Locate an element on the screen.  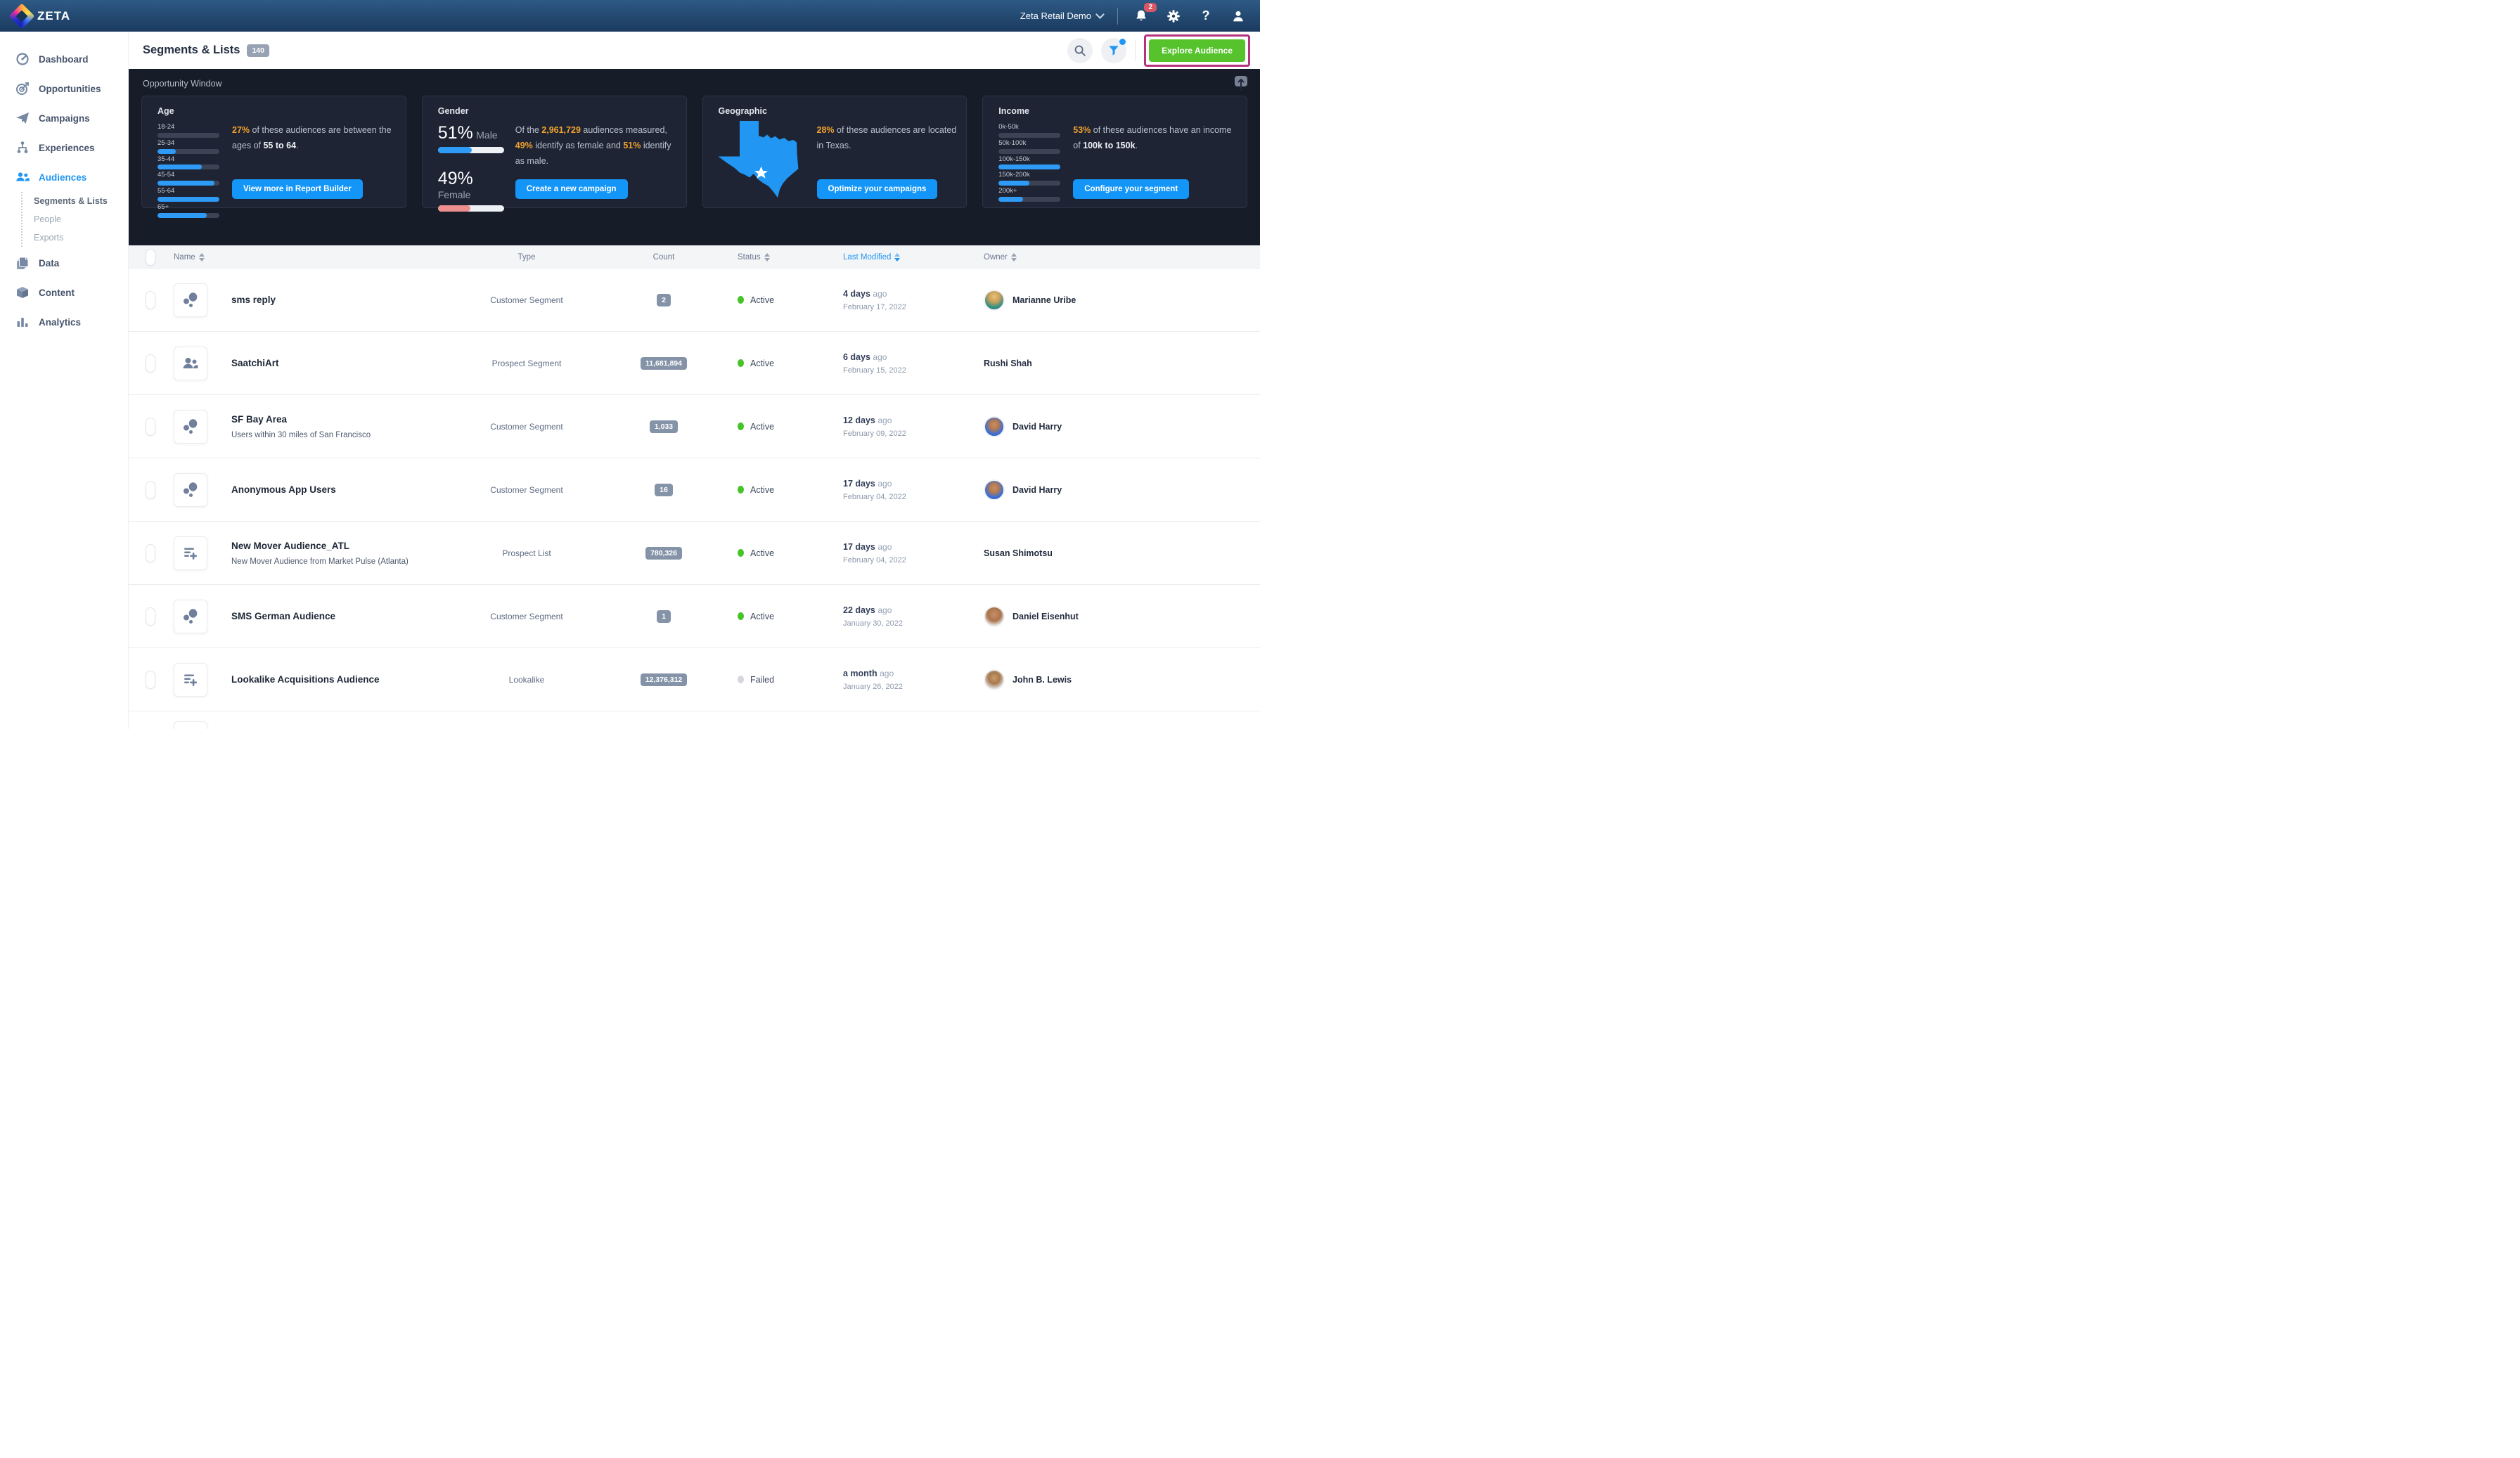
sidebar-item-audiences: Audiences is located at coordinates (64, 177).